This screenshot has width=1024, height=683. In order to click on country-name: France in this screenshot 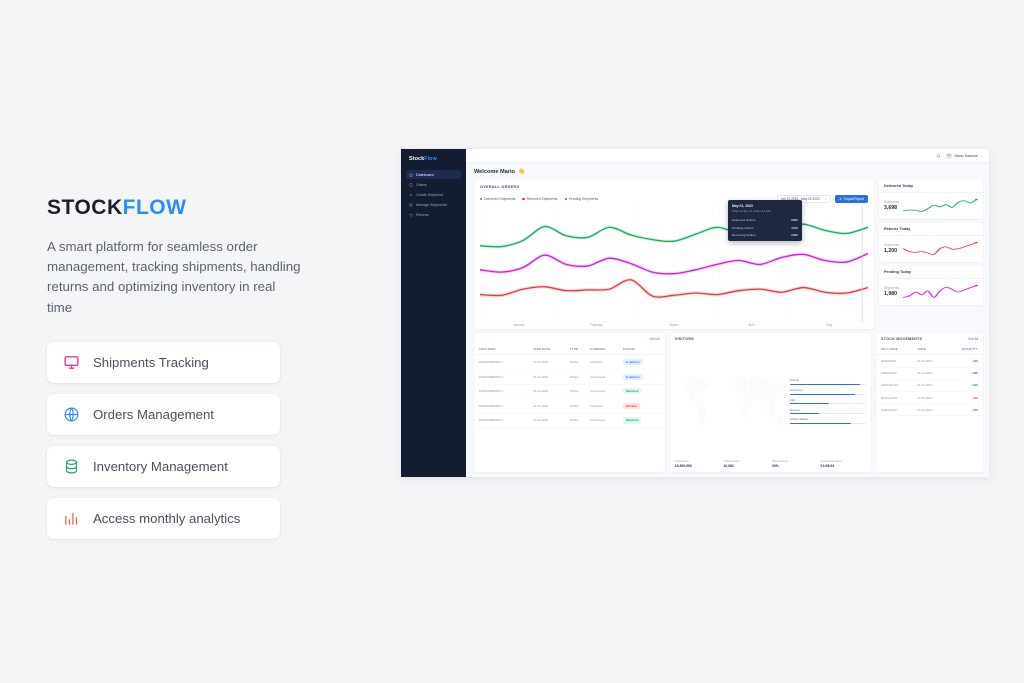, I will do `click(794, 380)`.